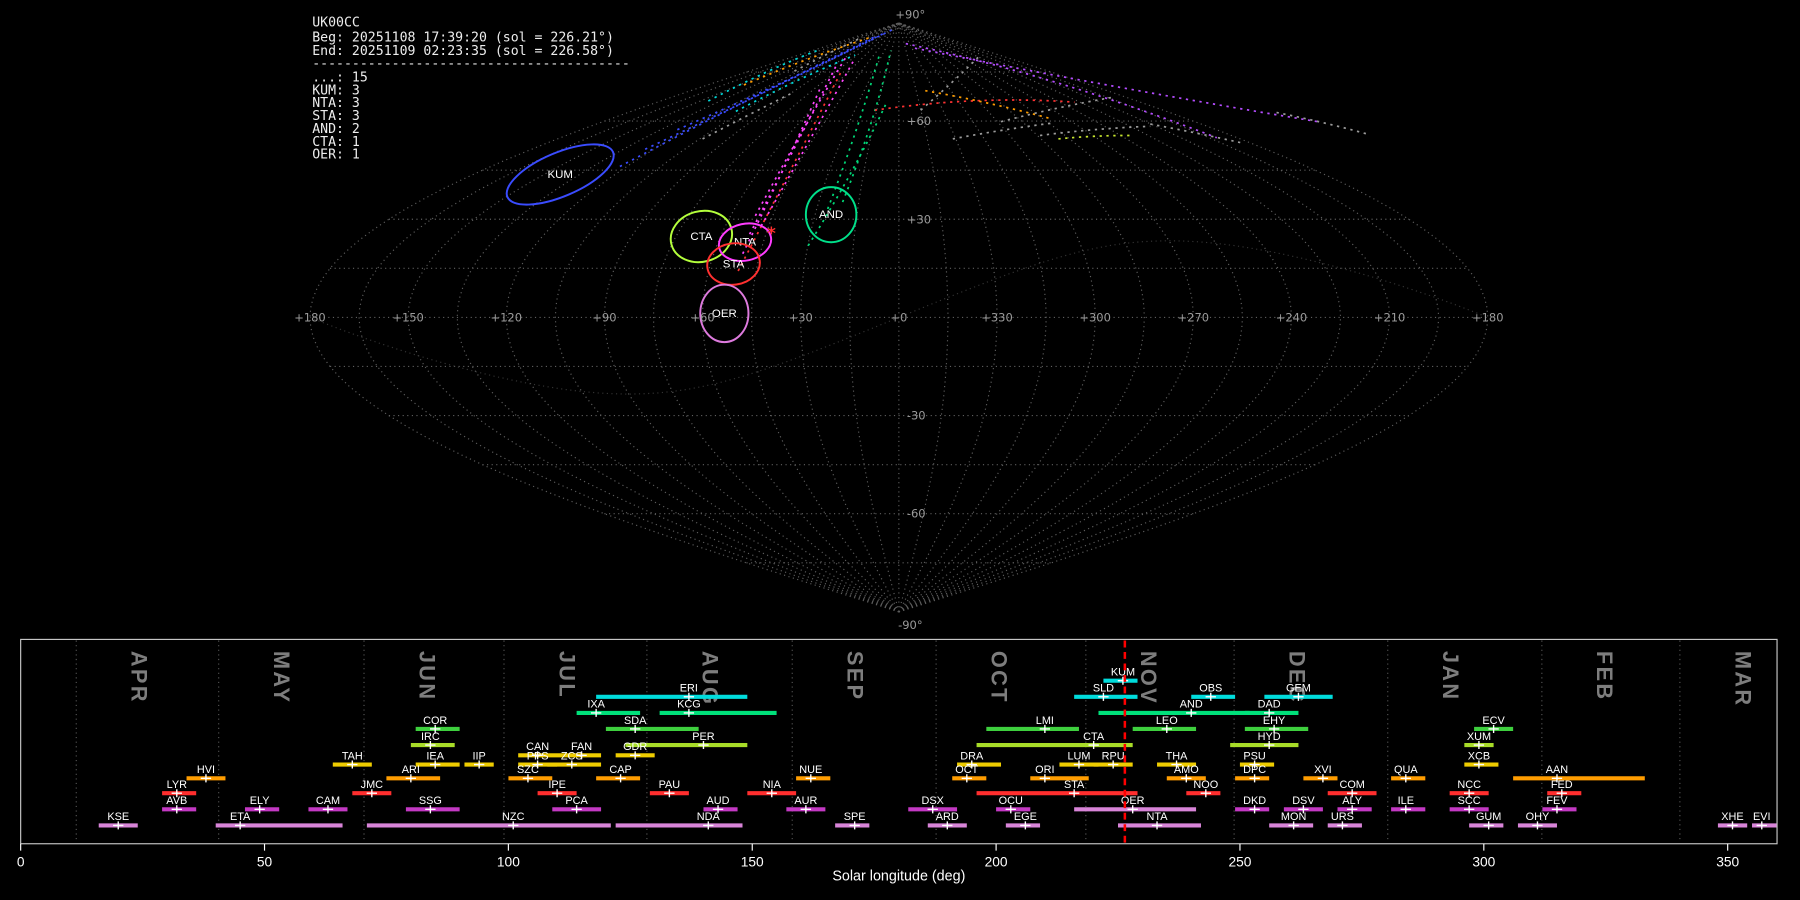 The width and height of the screenshot is (1800, 900). What do you see at coordinates (118, 817) in the screenshot?
I see `shower-label: KSE` at bounding box center [118, 817].